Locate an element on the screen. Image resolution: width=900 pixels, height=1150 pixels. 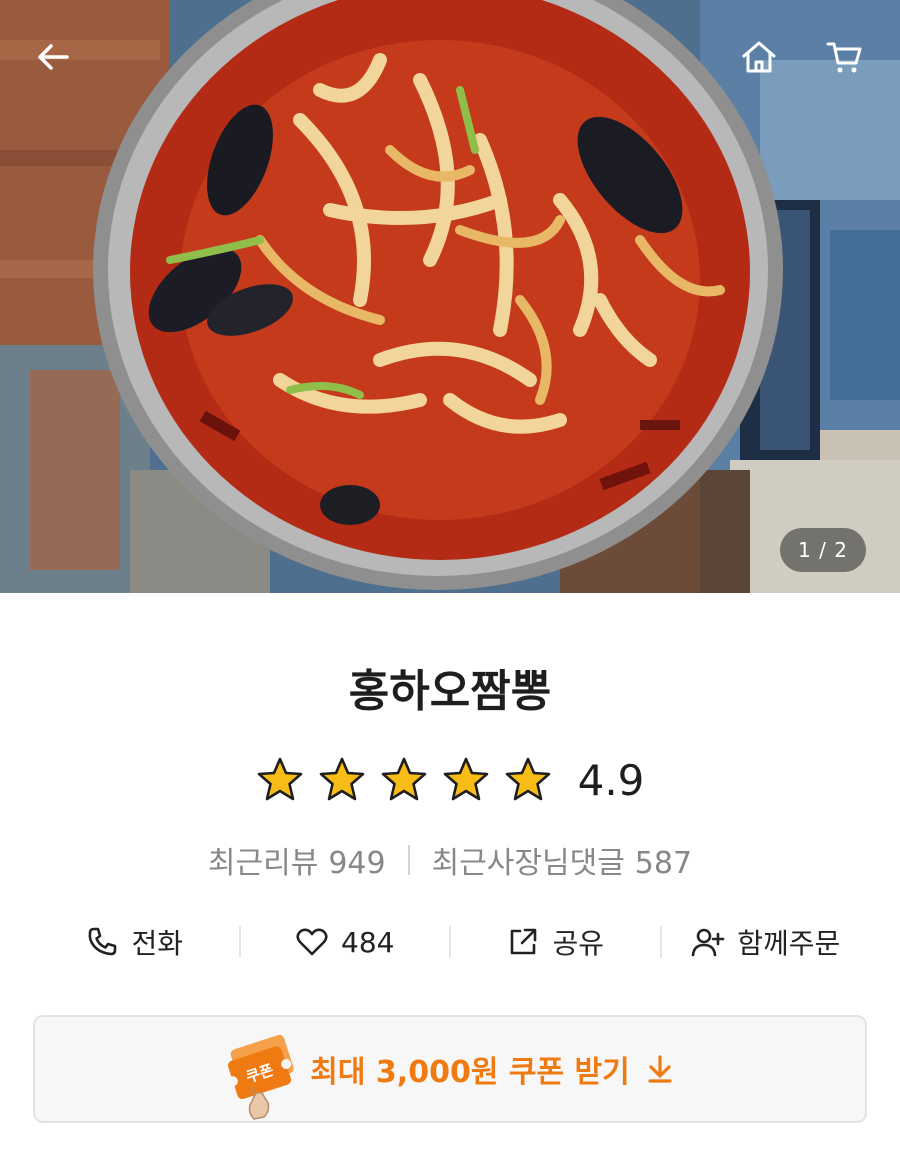
back-arrow-icon is located at coordinates (53, 57).